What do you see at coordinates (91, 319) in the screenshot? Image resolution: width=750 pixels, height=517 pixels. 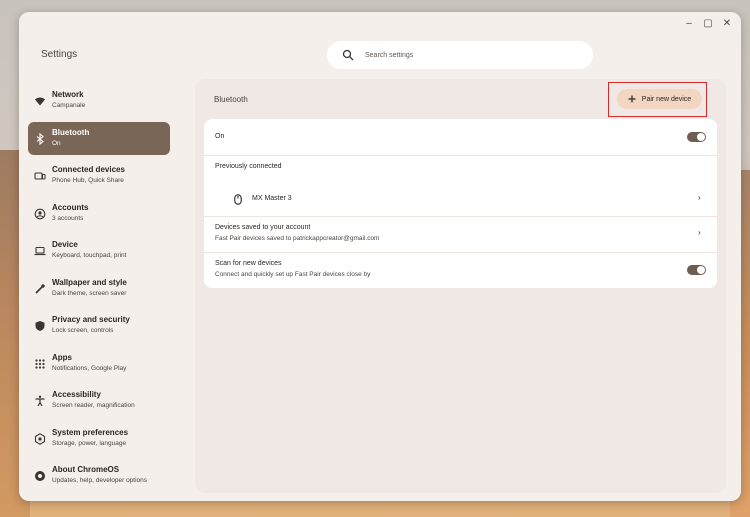 I see `sidebar-item-label: Privacy and security` at bounding box center [91, 319].